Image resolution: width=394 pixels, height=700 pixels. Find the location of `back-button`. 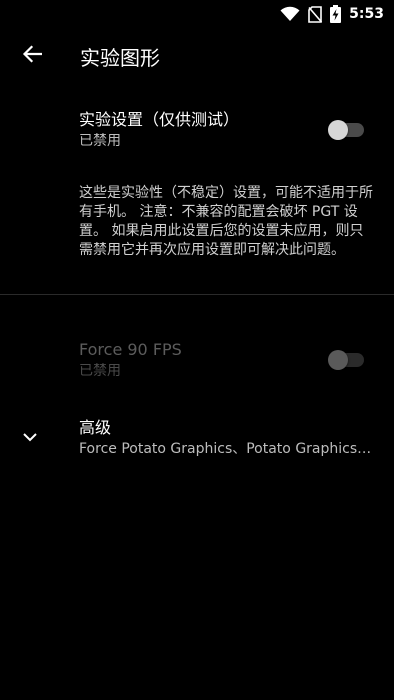

back-button is located at coordinates (32, 56).